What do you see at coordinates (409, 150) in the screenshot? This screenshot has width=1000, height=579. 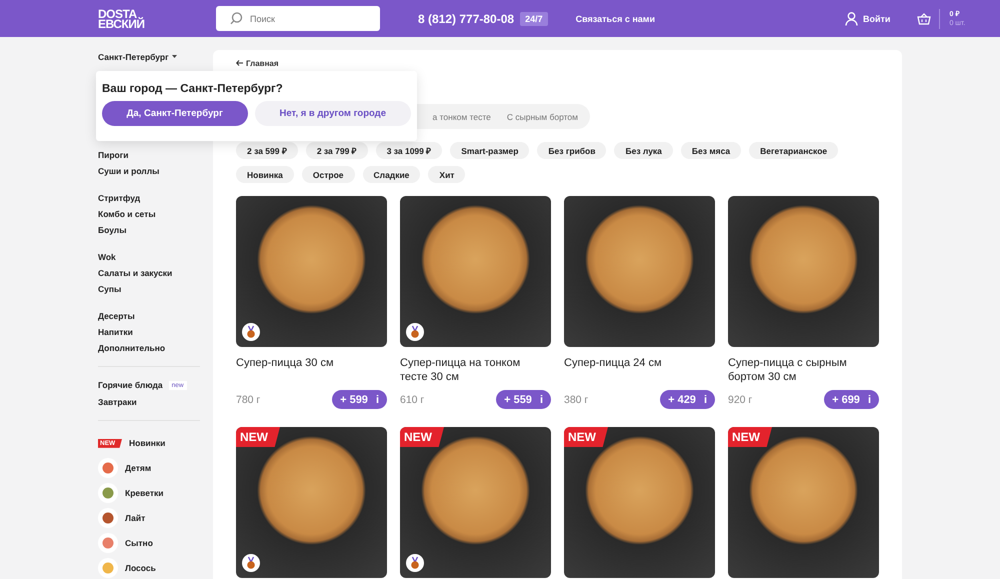 I see `filter-chip: 3 за 1099 ₽` at bounding box center [409, 150].